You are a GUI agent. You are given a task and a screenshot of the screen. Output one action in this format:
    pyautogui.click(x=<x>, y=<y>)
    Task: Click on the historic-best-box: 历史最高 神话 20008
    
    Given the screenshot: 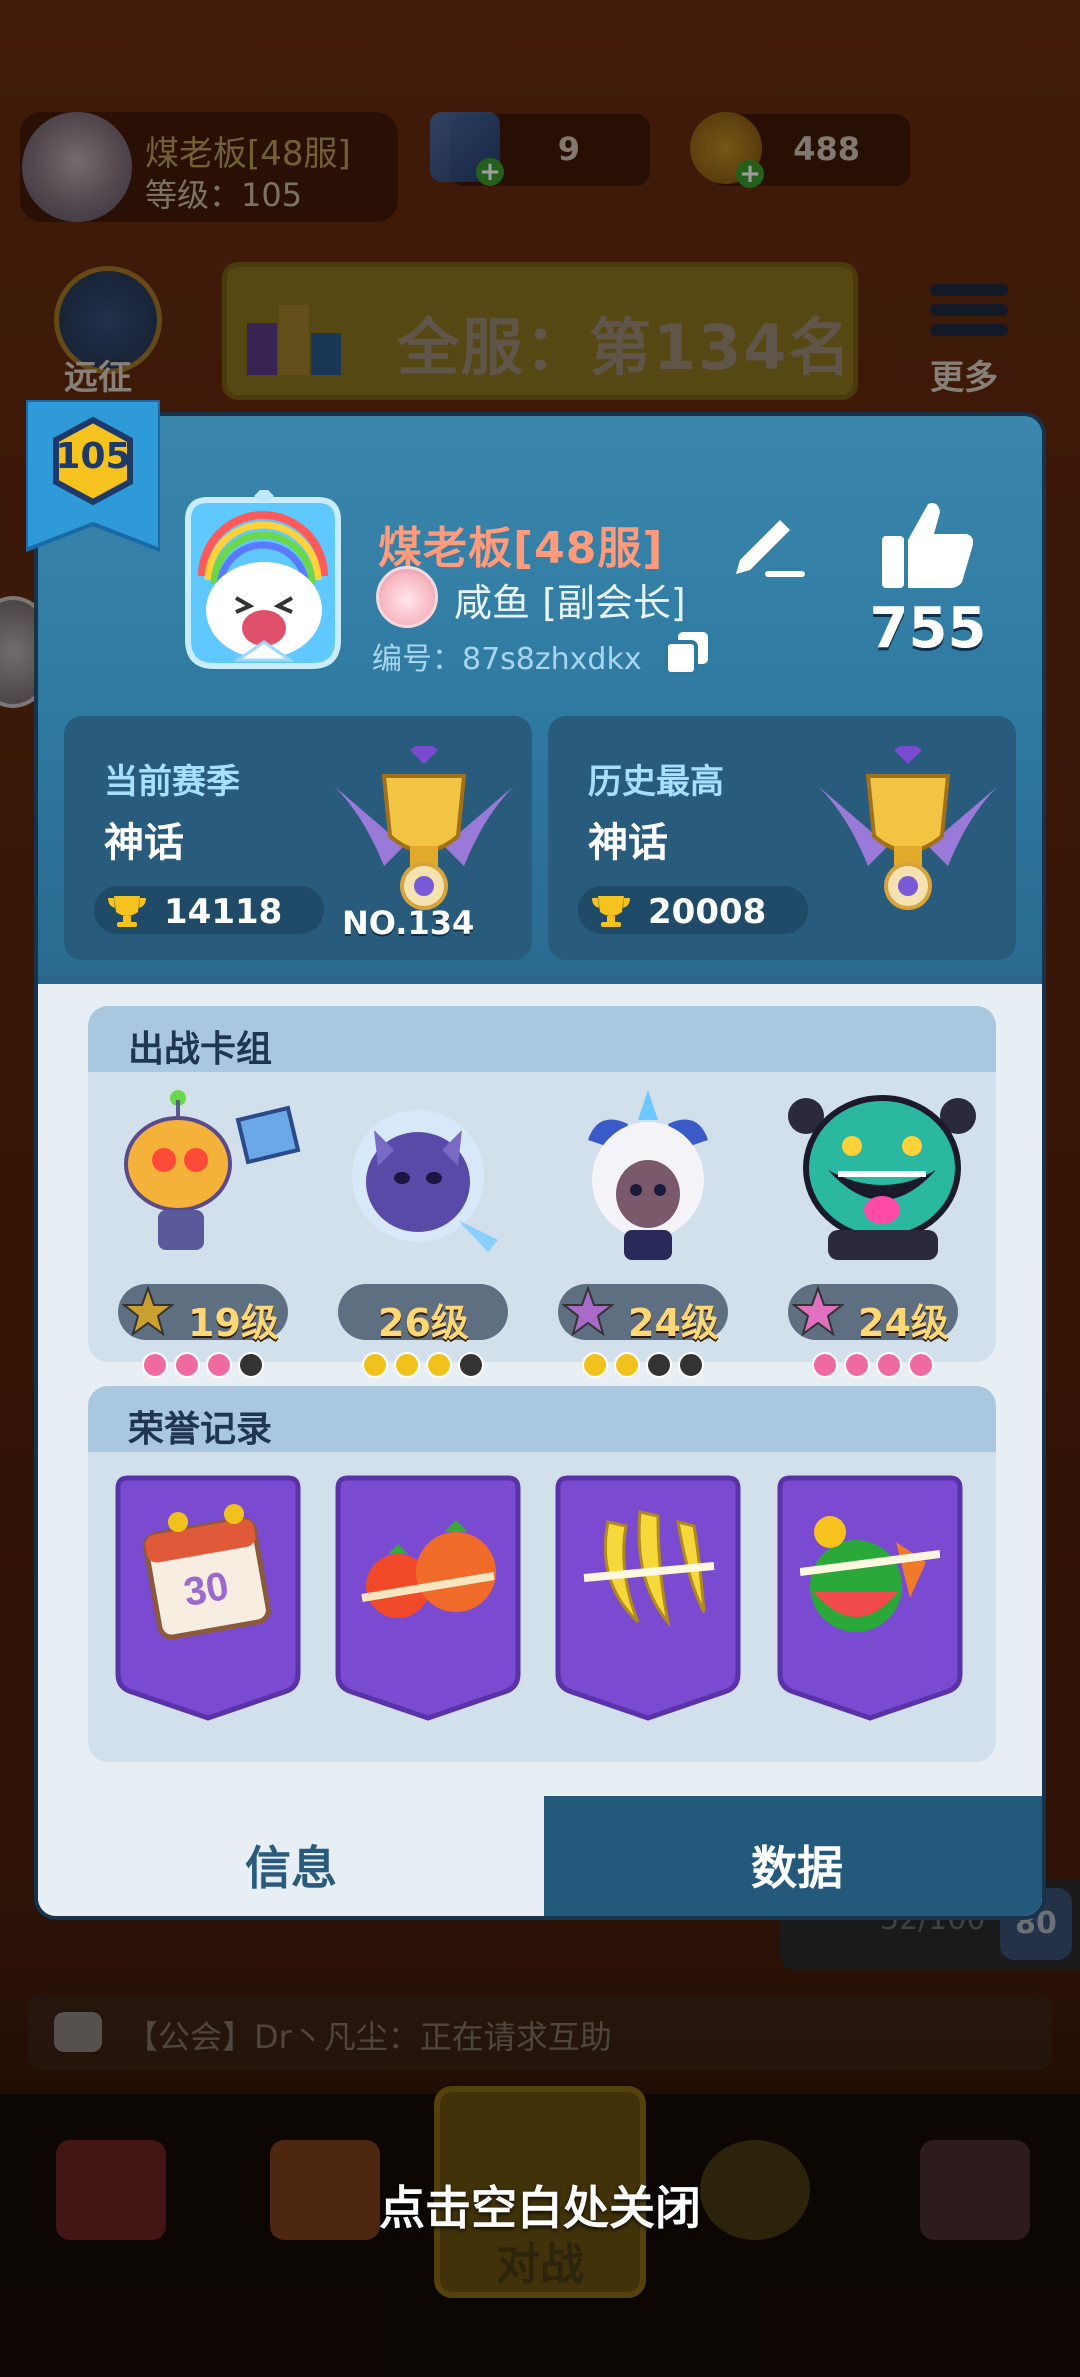 What is the action you would take?
    pyautogui.click(x=782, y=838)
    